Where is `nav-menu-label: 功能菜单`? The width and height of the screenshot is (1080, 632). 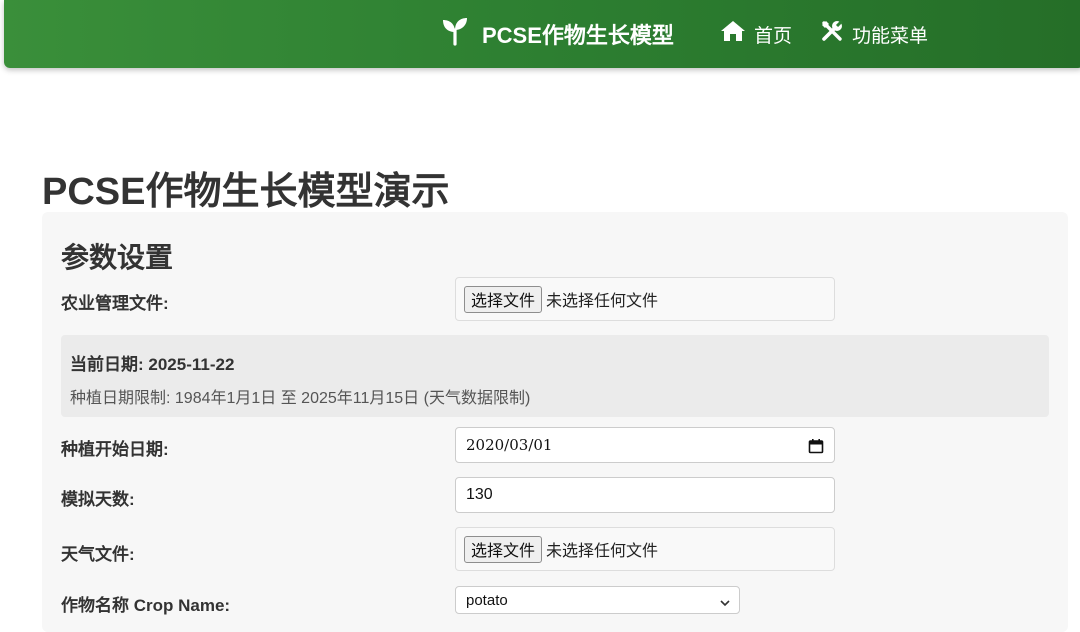 nav-menu-label: 功能菜单 is located at coordinates (890, 36).